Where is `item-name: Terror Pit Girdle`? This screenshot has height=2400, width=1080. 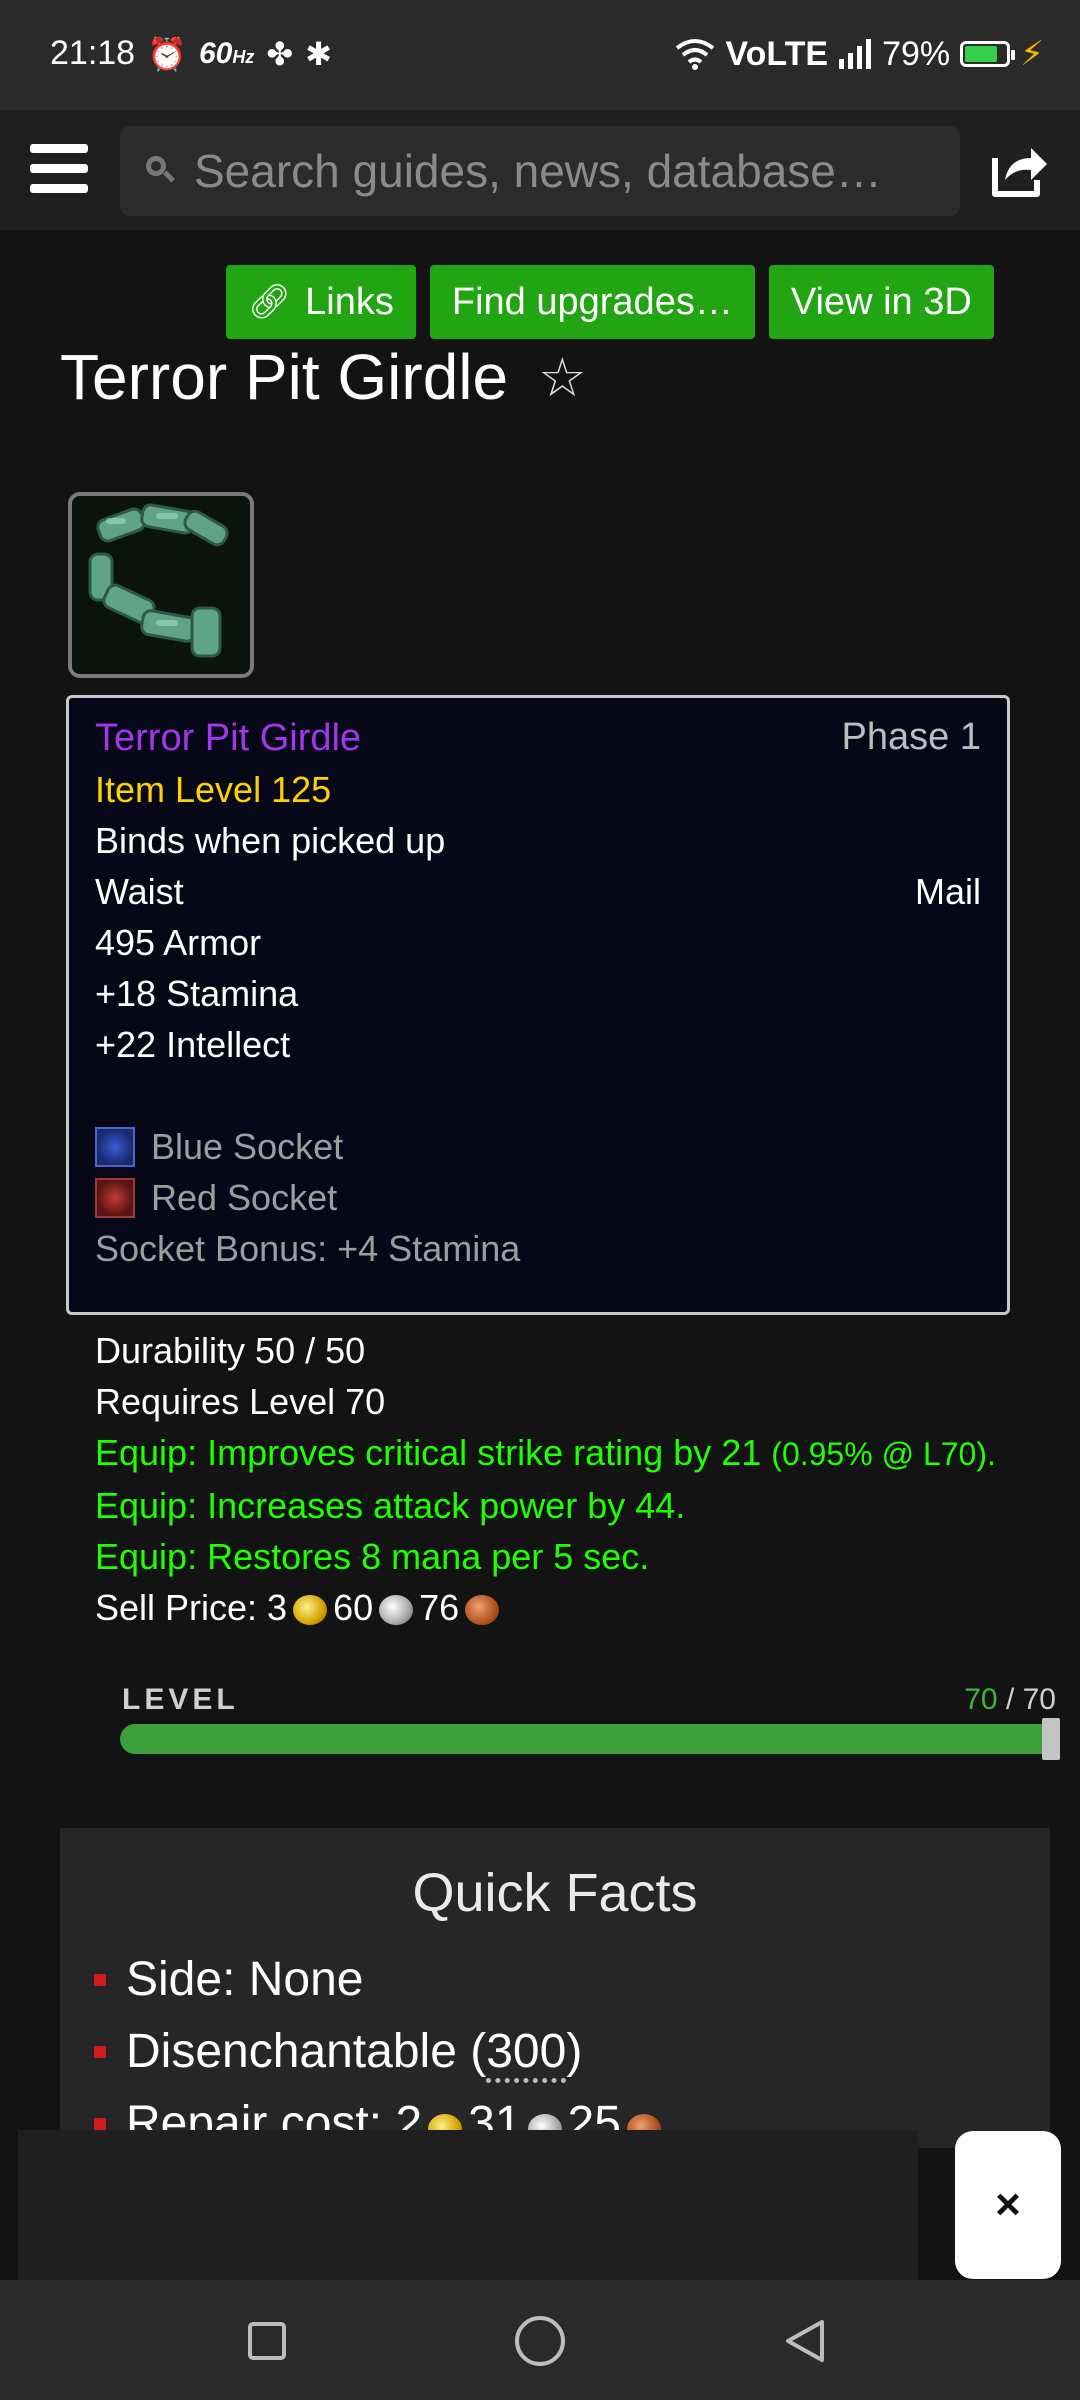 item-name: Terror Pit Girdle is located at coordinates (228, 738).